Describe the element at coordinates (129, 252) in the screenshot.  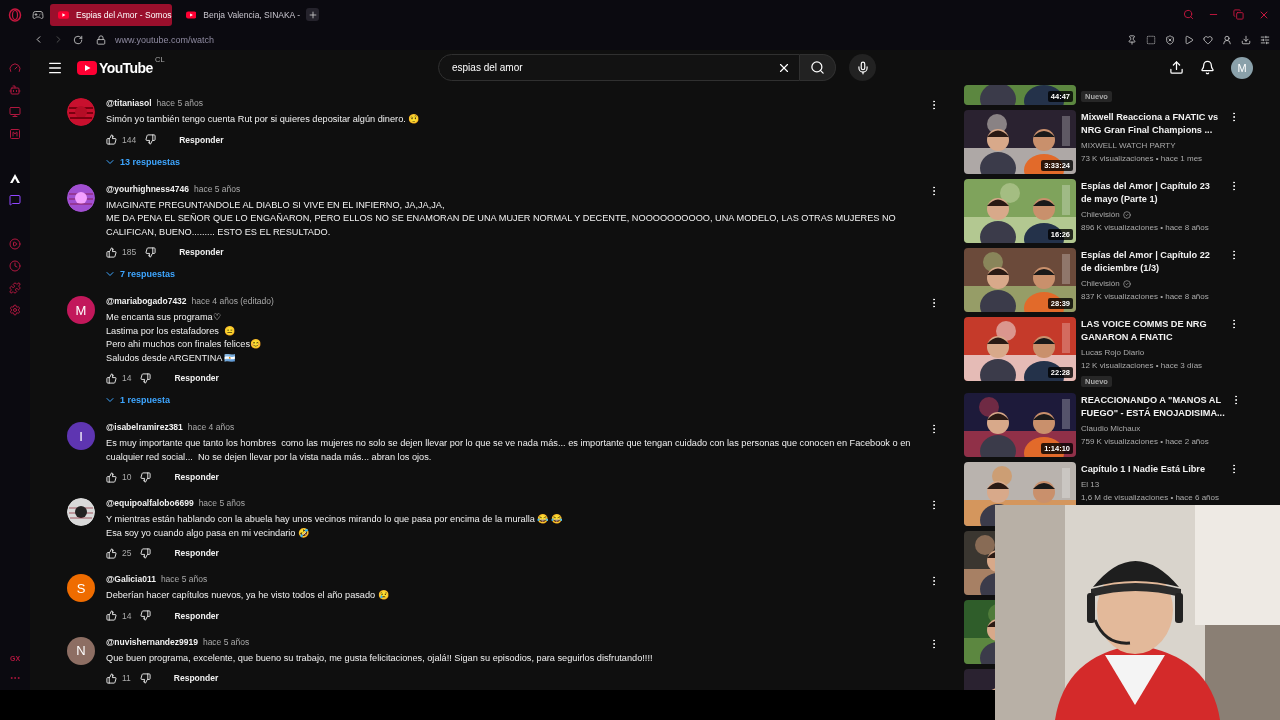
I see `like-count: 185` at that location.